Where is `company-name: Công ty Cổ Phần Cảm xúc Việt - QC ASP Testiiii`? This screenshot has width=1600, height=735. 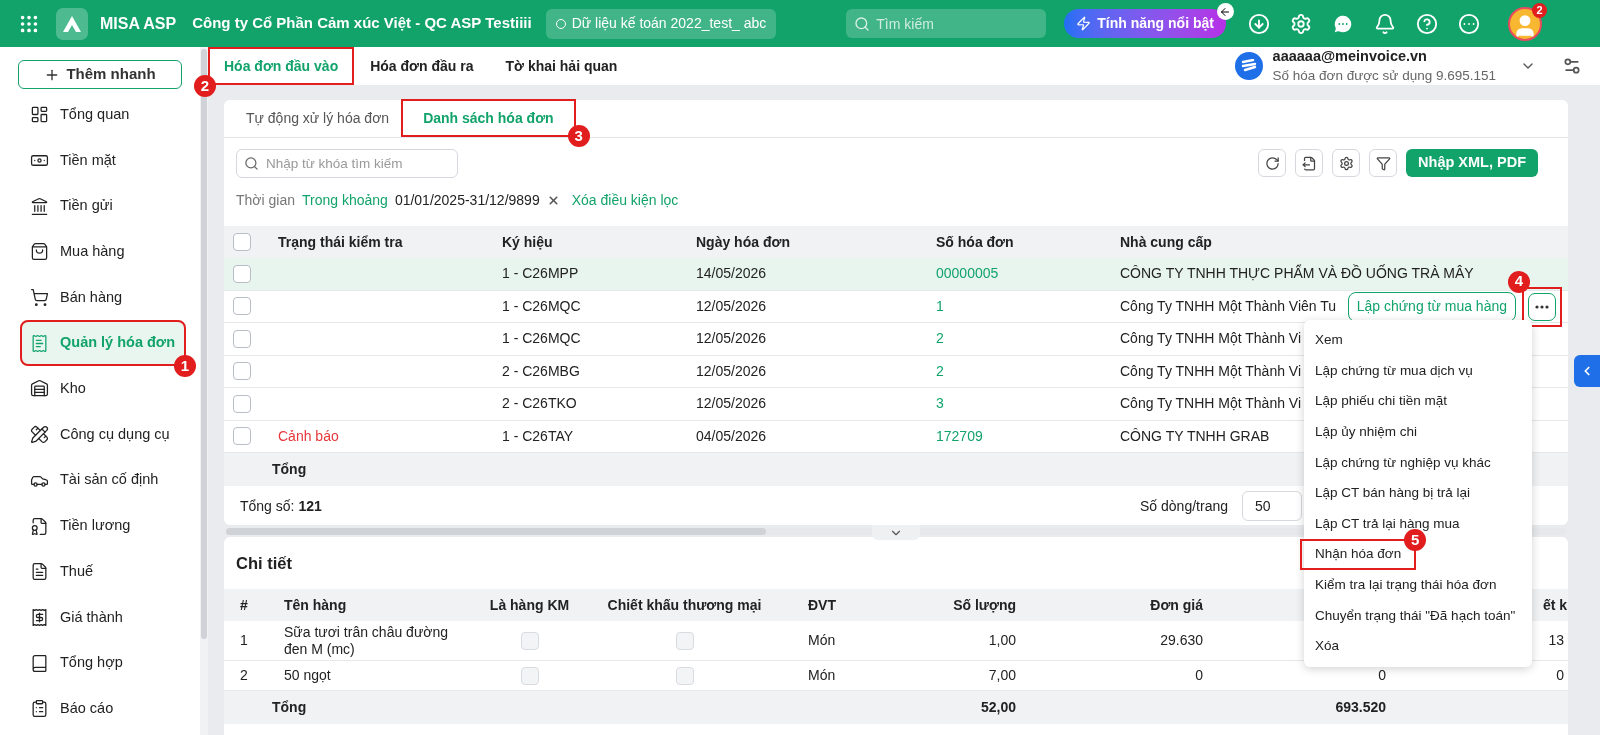
company-name: Công ty Cổ Phần Cảm xúc Việt - QC ASP Testiiii is located at coordinates (362, 23).